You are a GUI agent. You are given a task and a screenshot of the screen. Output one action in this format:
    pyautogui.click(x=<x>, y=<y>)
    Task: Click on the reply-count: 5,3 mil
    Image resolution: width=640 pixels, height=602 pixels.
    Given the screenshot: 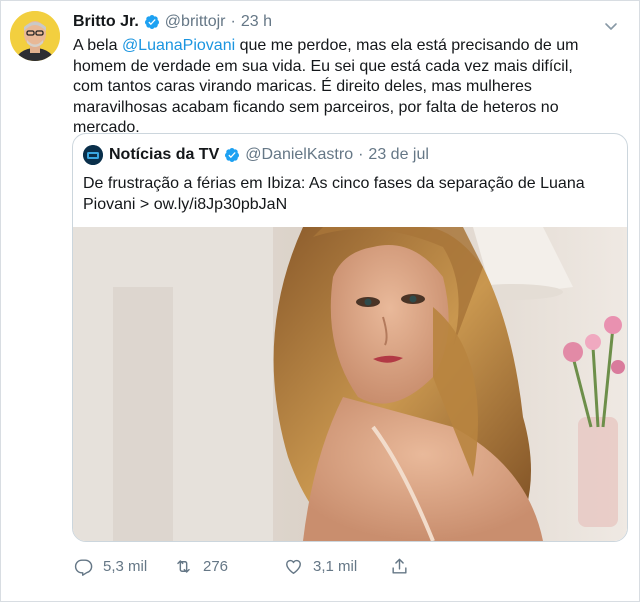 What is the action you would take?
    pyautogui.click(x=125, y=566)
    